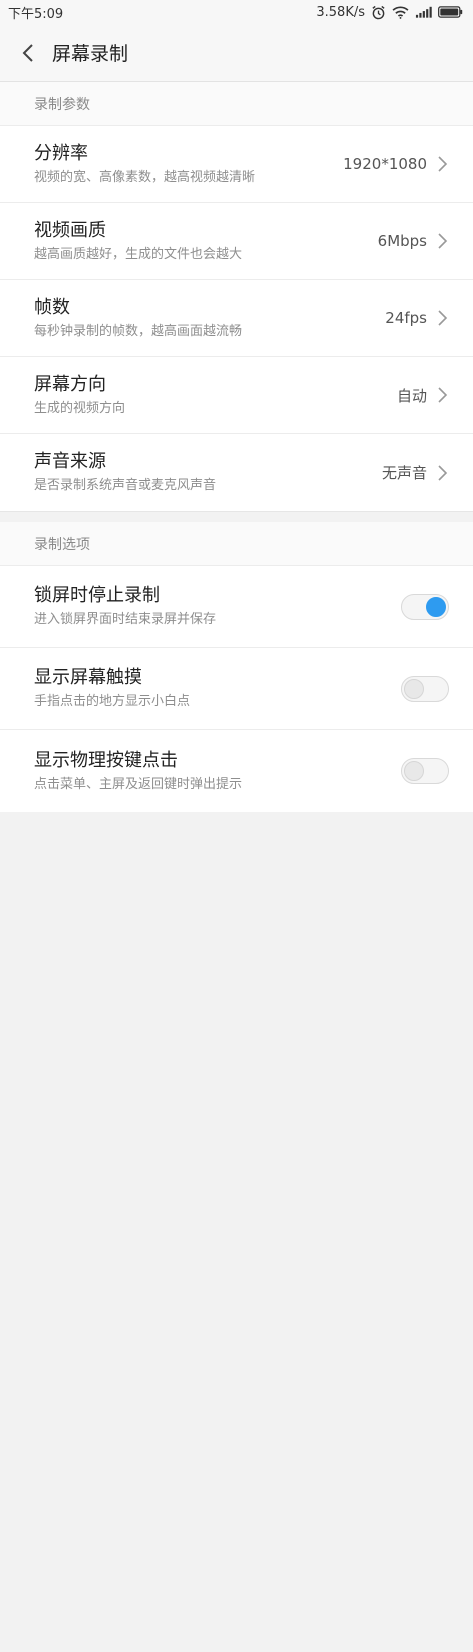 This screenshot has width=473, height=1652. What do you see at coordinates (423, 12) in the screenshot?
I see `signal-icon` at bounding box center [423, 12].